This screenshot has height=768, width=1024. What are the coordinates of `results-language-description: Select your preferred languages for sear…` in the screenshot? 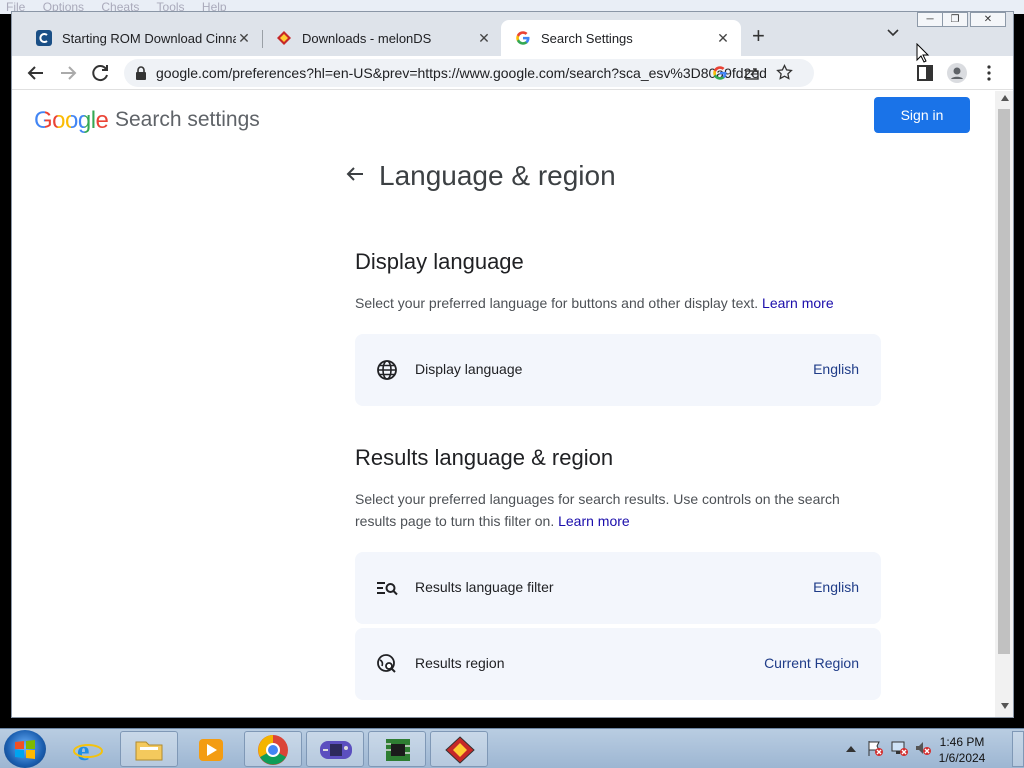 It's located at (605, 510).